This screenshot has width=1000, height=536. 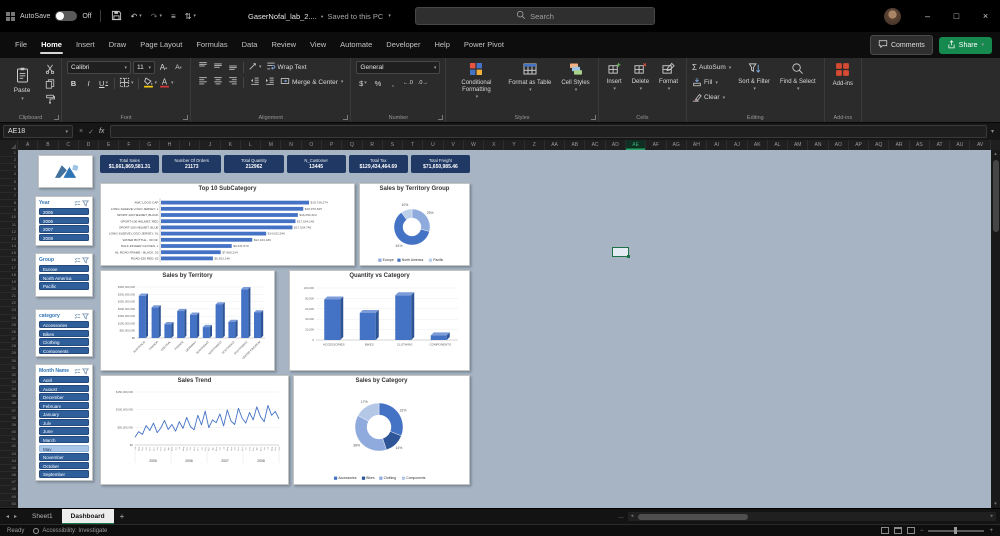 I want to click on column-header-J: J, so click(x=210, y=145).